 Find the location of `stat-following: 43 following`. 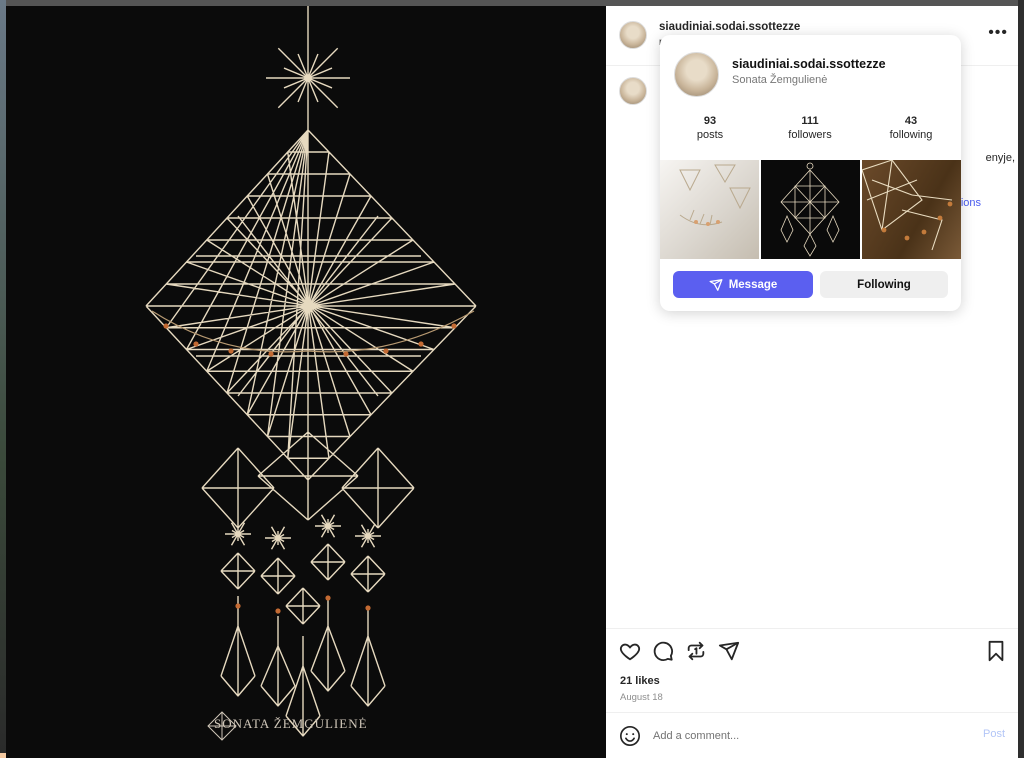

stat-following: 43 following is located at coordinates (911, 128).